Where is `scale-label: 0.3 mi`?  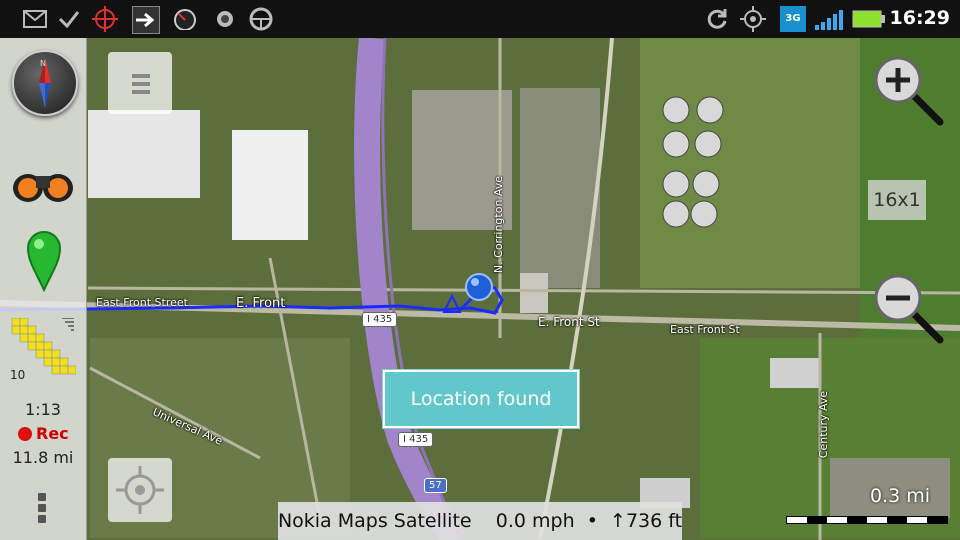
scale-label: 0.3 mi is located at coordinates (899, 496).